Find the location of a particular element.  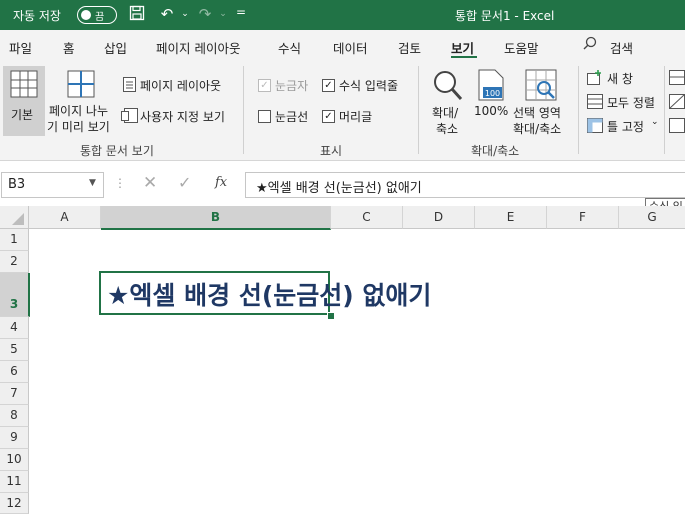

row-header: 1 is located at coordinates (14, 240).